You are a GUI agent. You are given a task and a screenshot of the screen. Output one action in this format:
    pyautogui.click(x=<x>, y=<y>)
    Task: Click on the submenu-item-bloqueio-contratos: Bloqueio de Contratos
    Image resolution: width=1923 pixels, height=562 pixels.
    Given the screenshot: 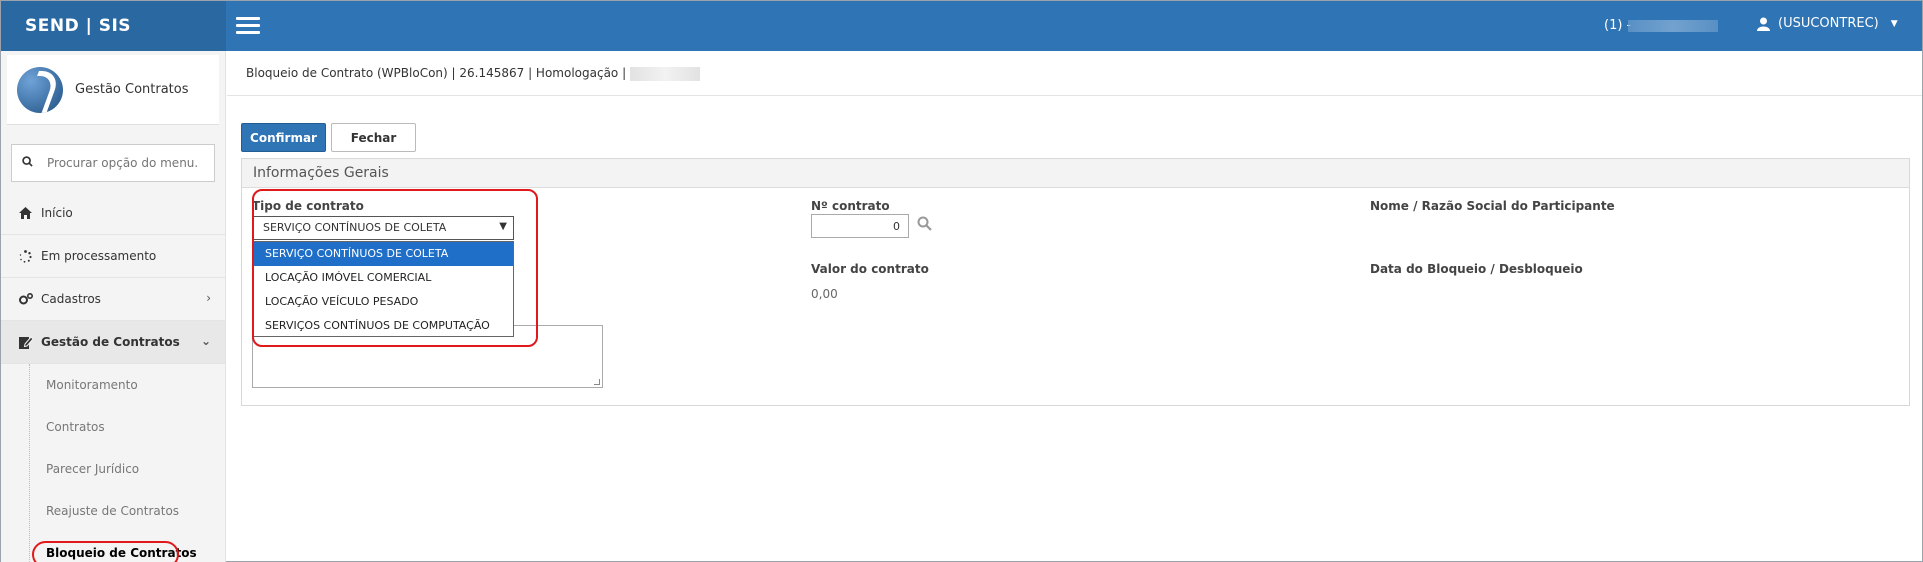 What is the action you would take?
    pyautogui.click(x=113, y=547)
    